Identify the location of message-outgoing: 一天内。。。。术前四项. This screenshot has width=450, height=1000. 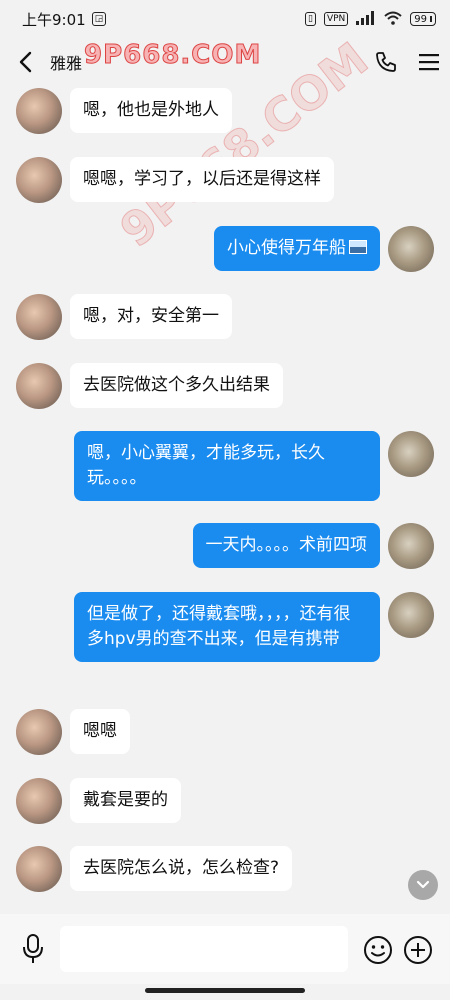
(313, 546).